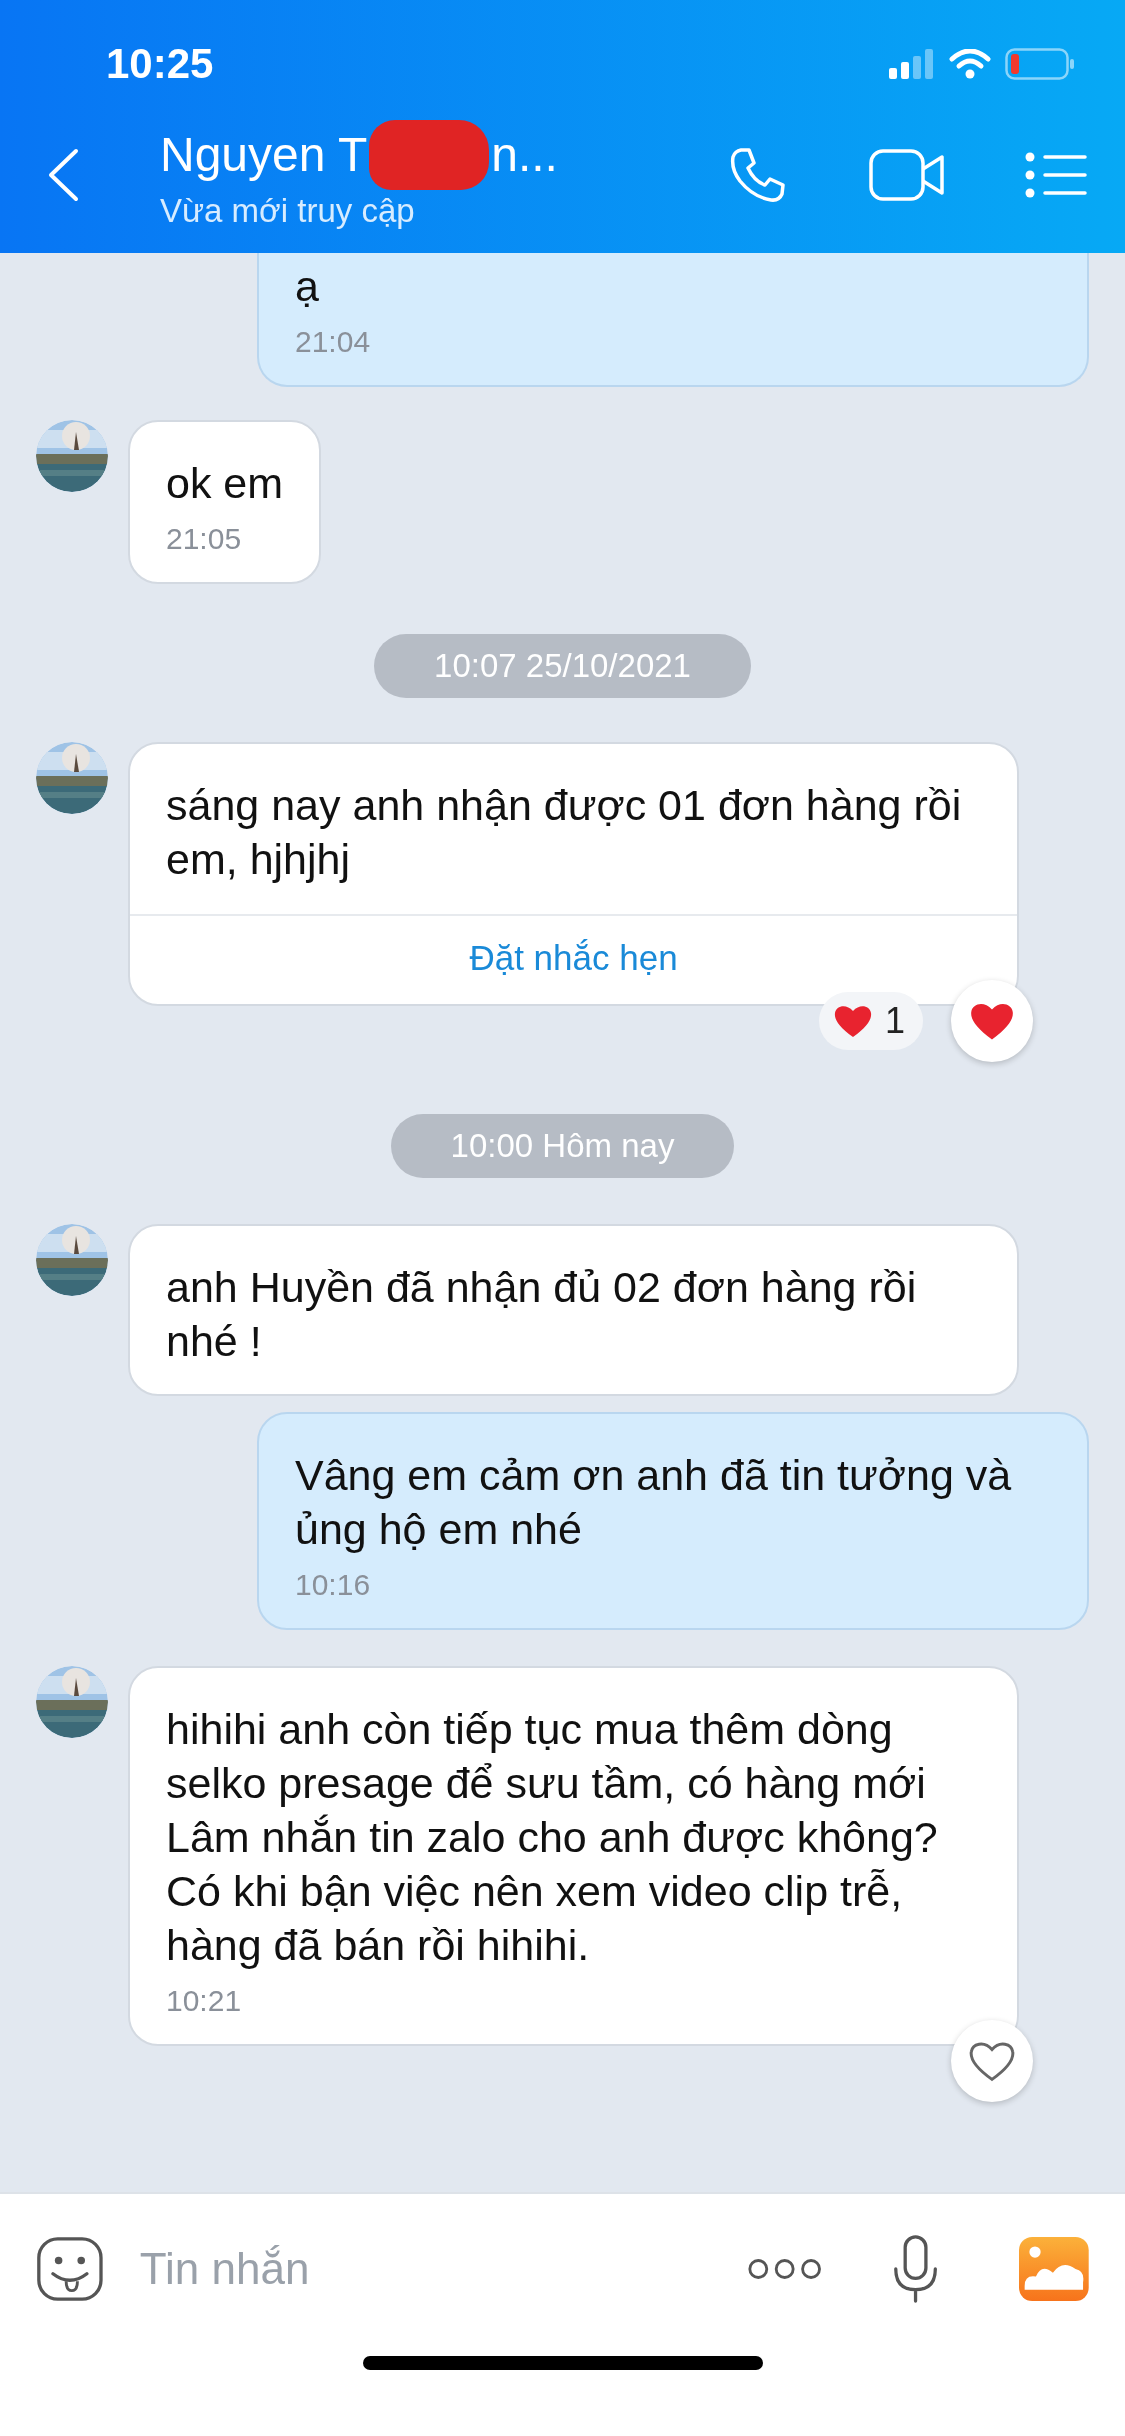  Describe the element at coordinates (1054, 2269) in the screenshot. I see `image-icon` at that location.